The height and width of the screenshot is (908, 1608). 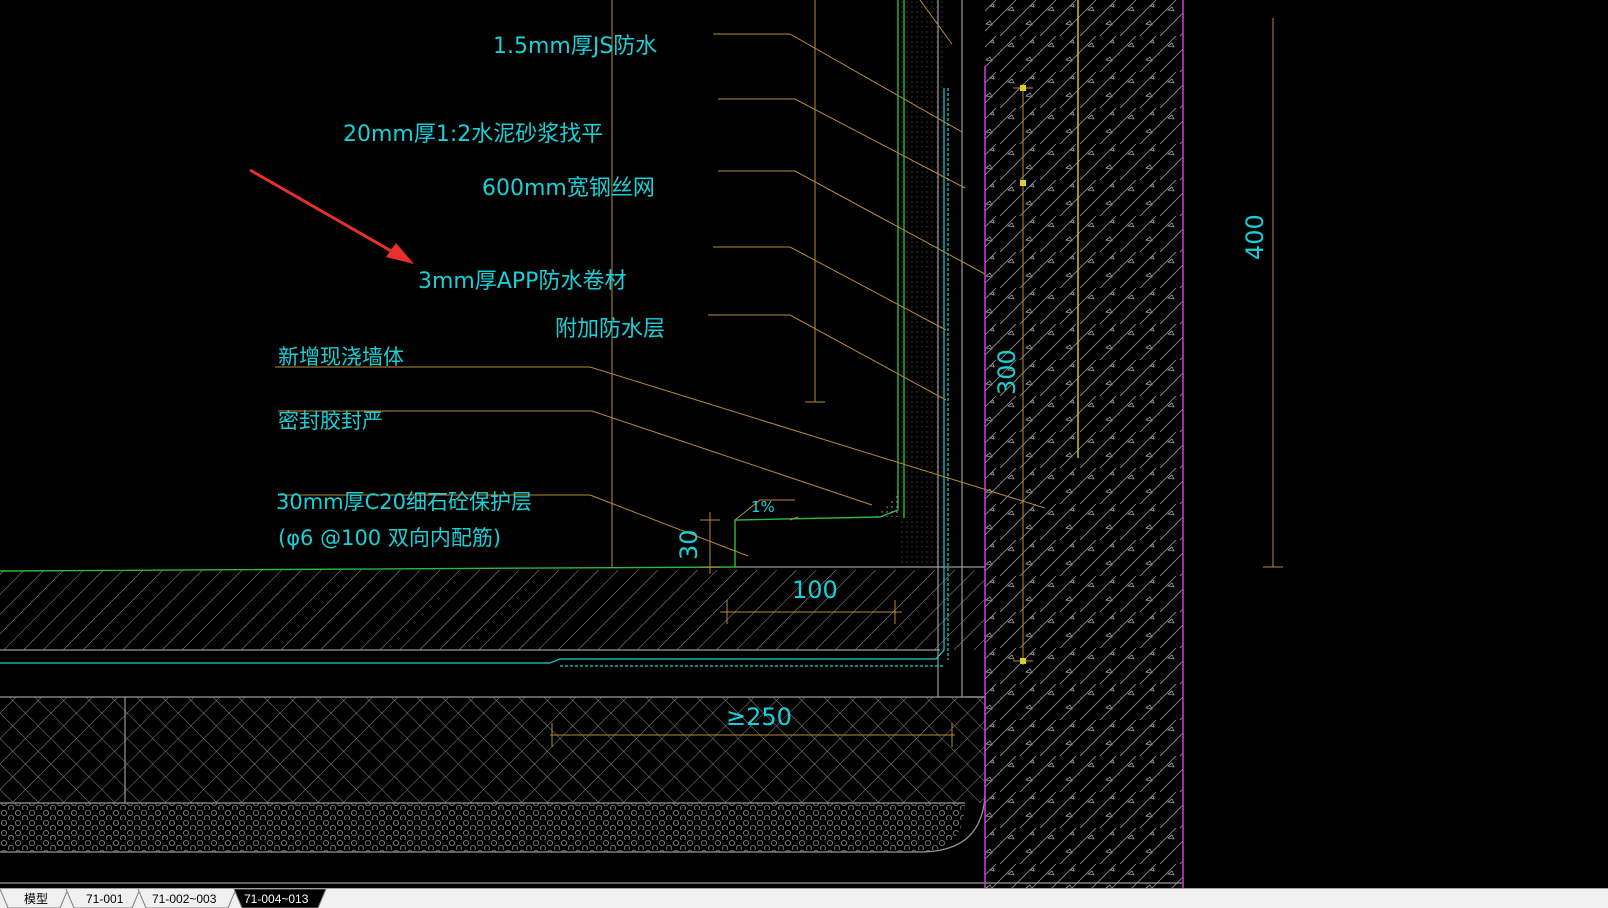 What do you see at coordinates (610, 329) in the screenshot?
I see `label-extra-layer: 附加防水层` at bounding box center [610, 329].